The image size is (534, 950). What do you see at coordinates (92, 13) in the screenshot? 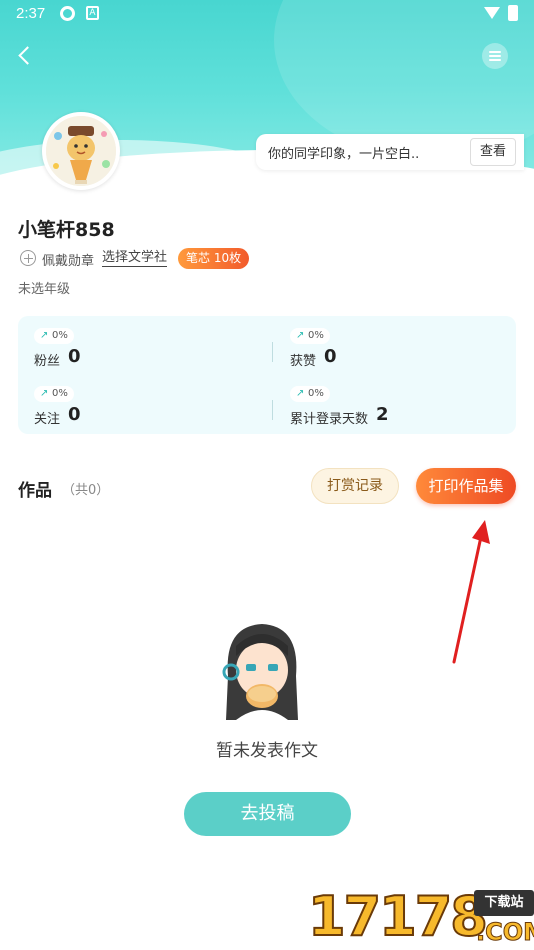
I see `status-notification-icon: A` at bounding box center [92, 13].